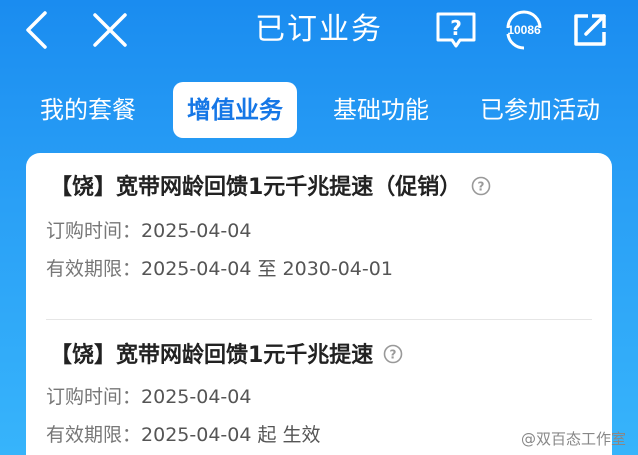  I want to click on customer-service-button: 10086, so click(524, 30).